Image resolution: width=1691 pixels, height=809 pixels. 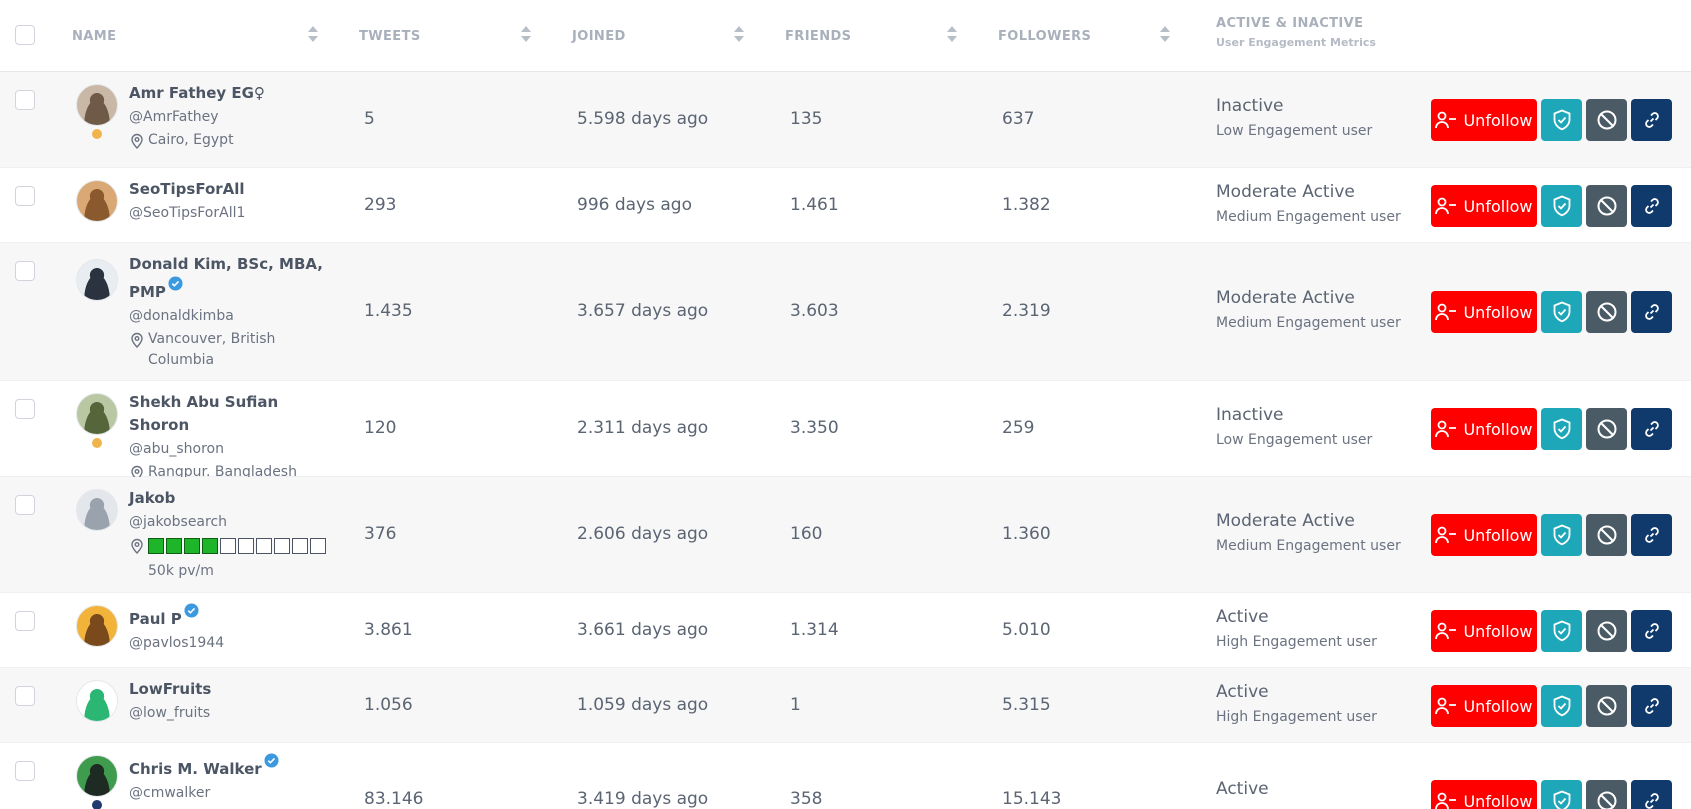 I want to click on gauge-square, so click(x=246, y=546).